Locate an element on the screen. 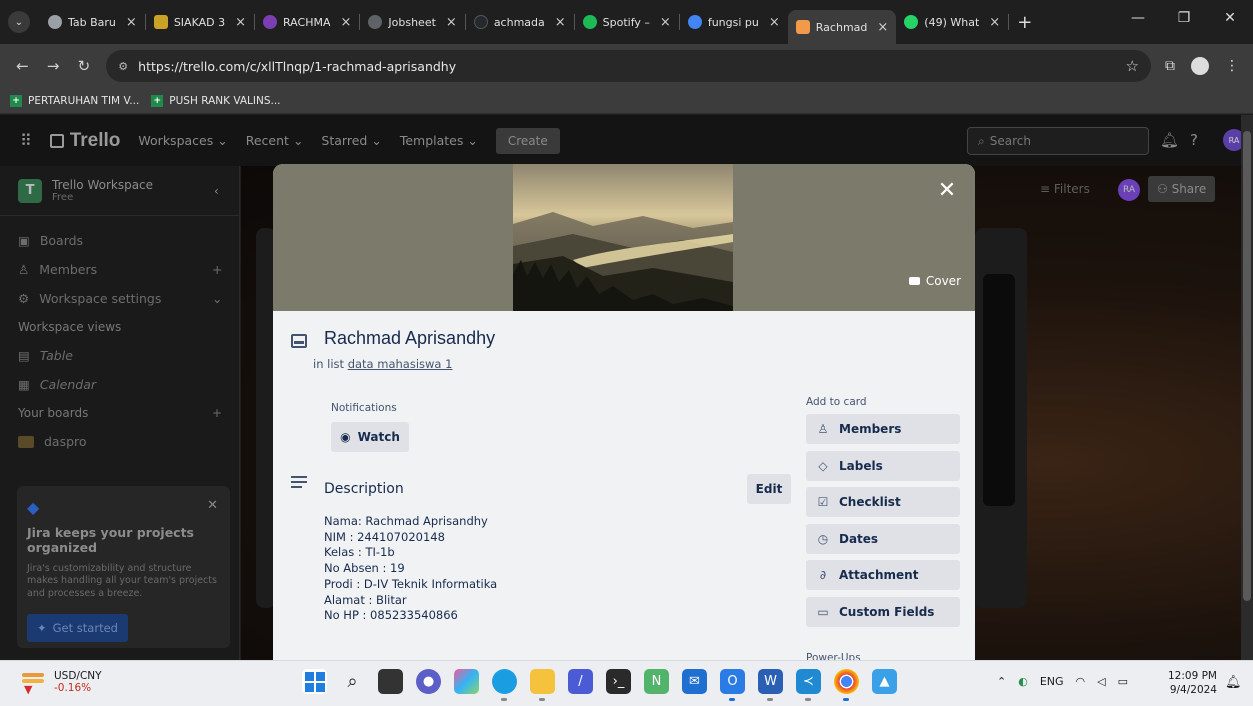  terminal-icon: ›_ is located at coordinates (618, 681).